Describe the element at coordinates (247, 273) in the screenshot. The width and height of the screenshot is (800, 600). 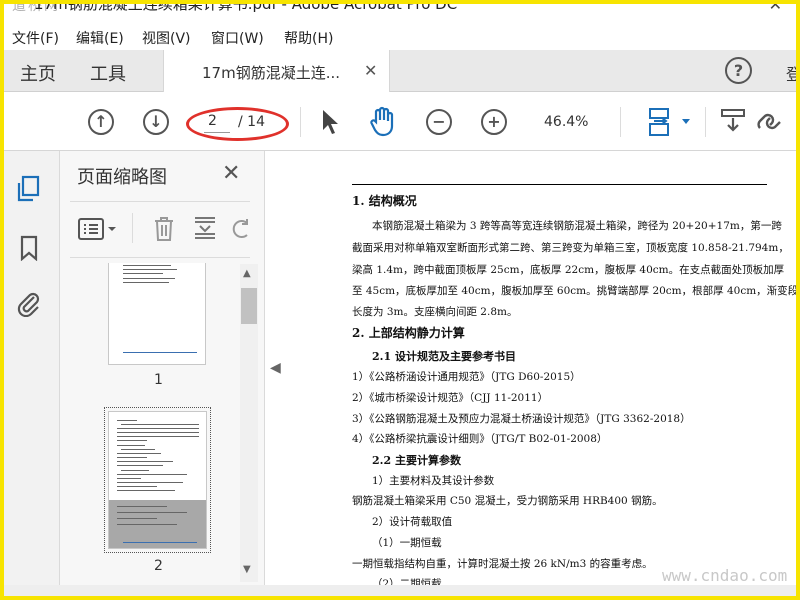
I see `scroll-up-arrow-icon: ▲` at that location.